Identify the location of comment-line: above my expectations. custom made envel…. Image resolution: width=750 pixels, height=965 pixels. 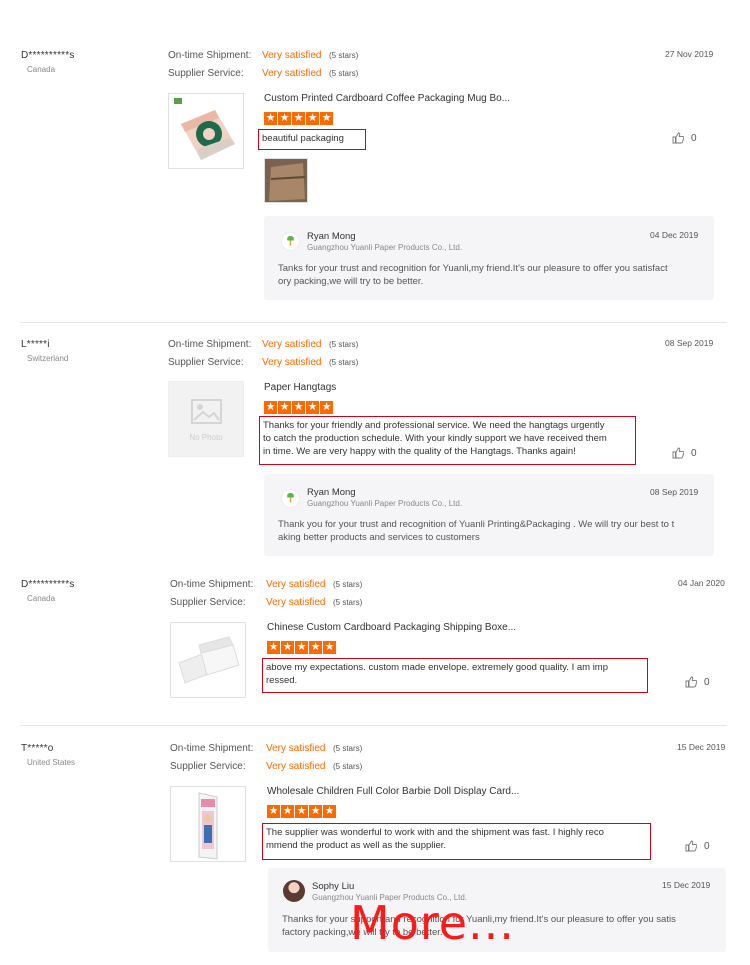
(437, 667).